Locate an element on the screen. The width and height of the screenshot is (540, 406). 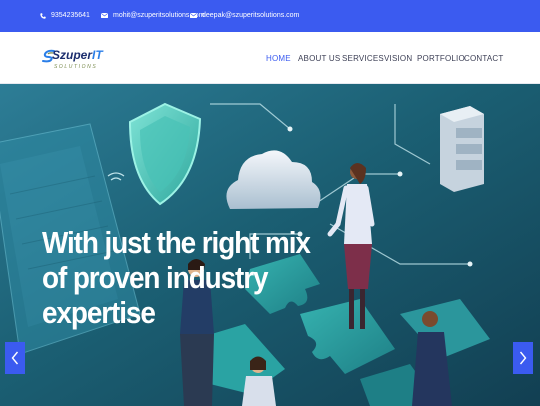
nav-home: HOME is located at coordinates (278, 58).